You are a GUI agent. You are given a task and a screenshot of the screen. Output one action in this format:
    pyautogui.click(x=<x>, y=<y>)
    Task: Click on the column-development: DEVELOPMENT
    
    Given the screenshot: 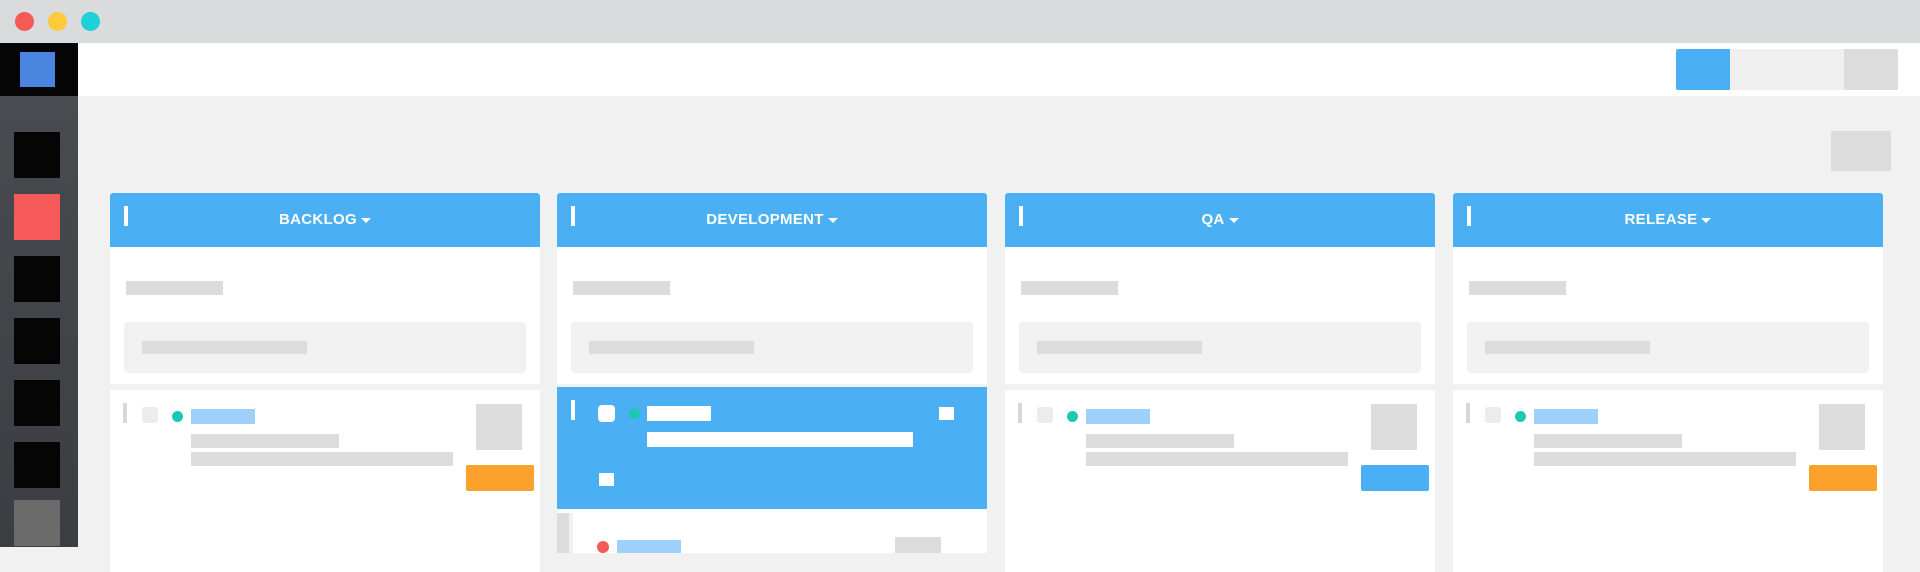 What is the action you would take?
    pyautogui.click(x=772, y=373)
    